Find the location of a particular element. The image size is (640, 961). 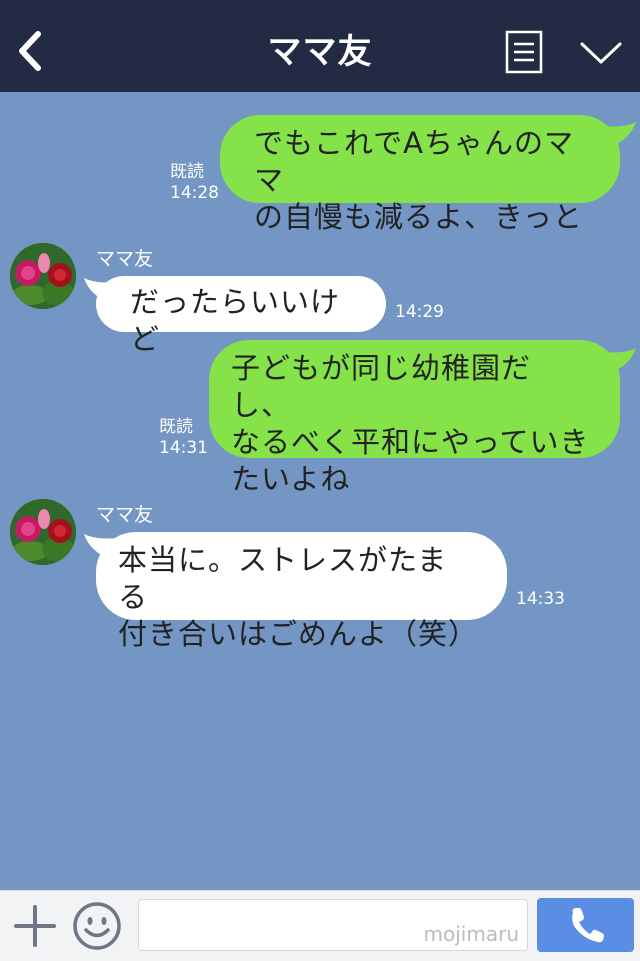

chat-title: ママ友 is located at coordinates (320, 52).